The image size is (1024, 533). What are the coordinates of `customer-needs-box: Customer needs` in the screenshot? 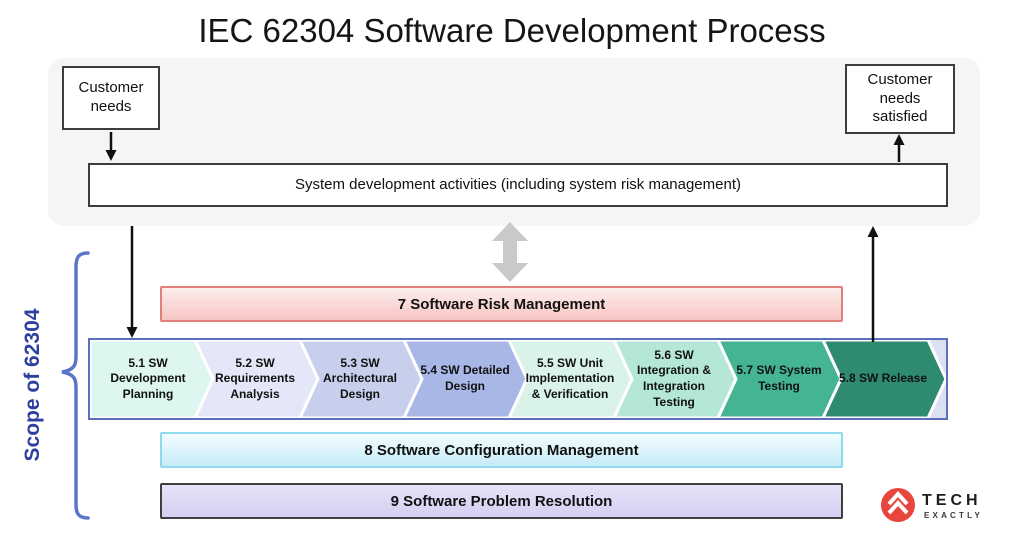 It's located at (111, 98).